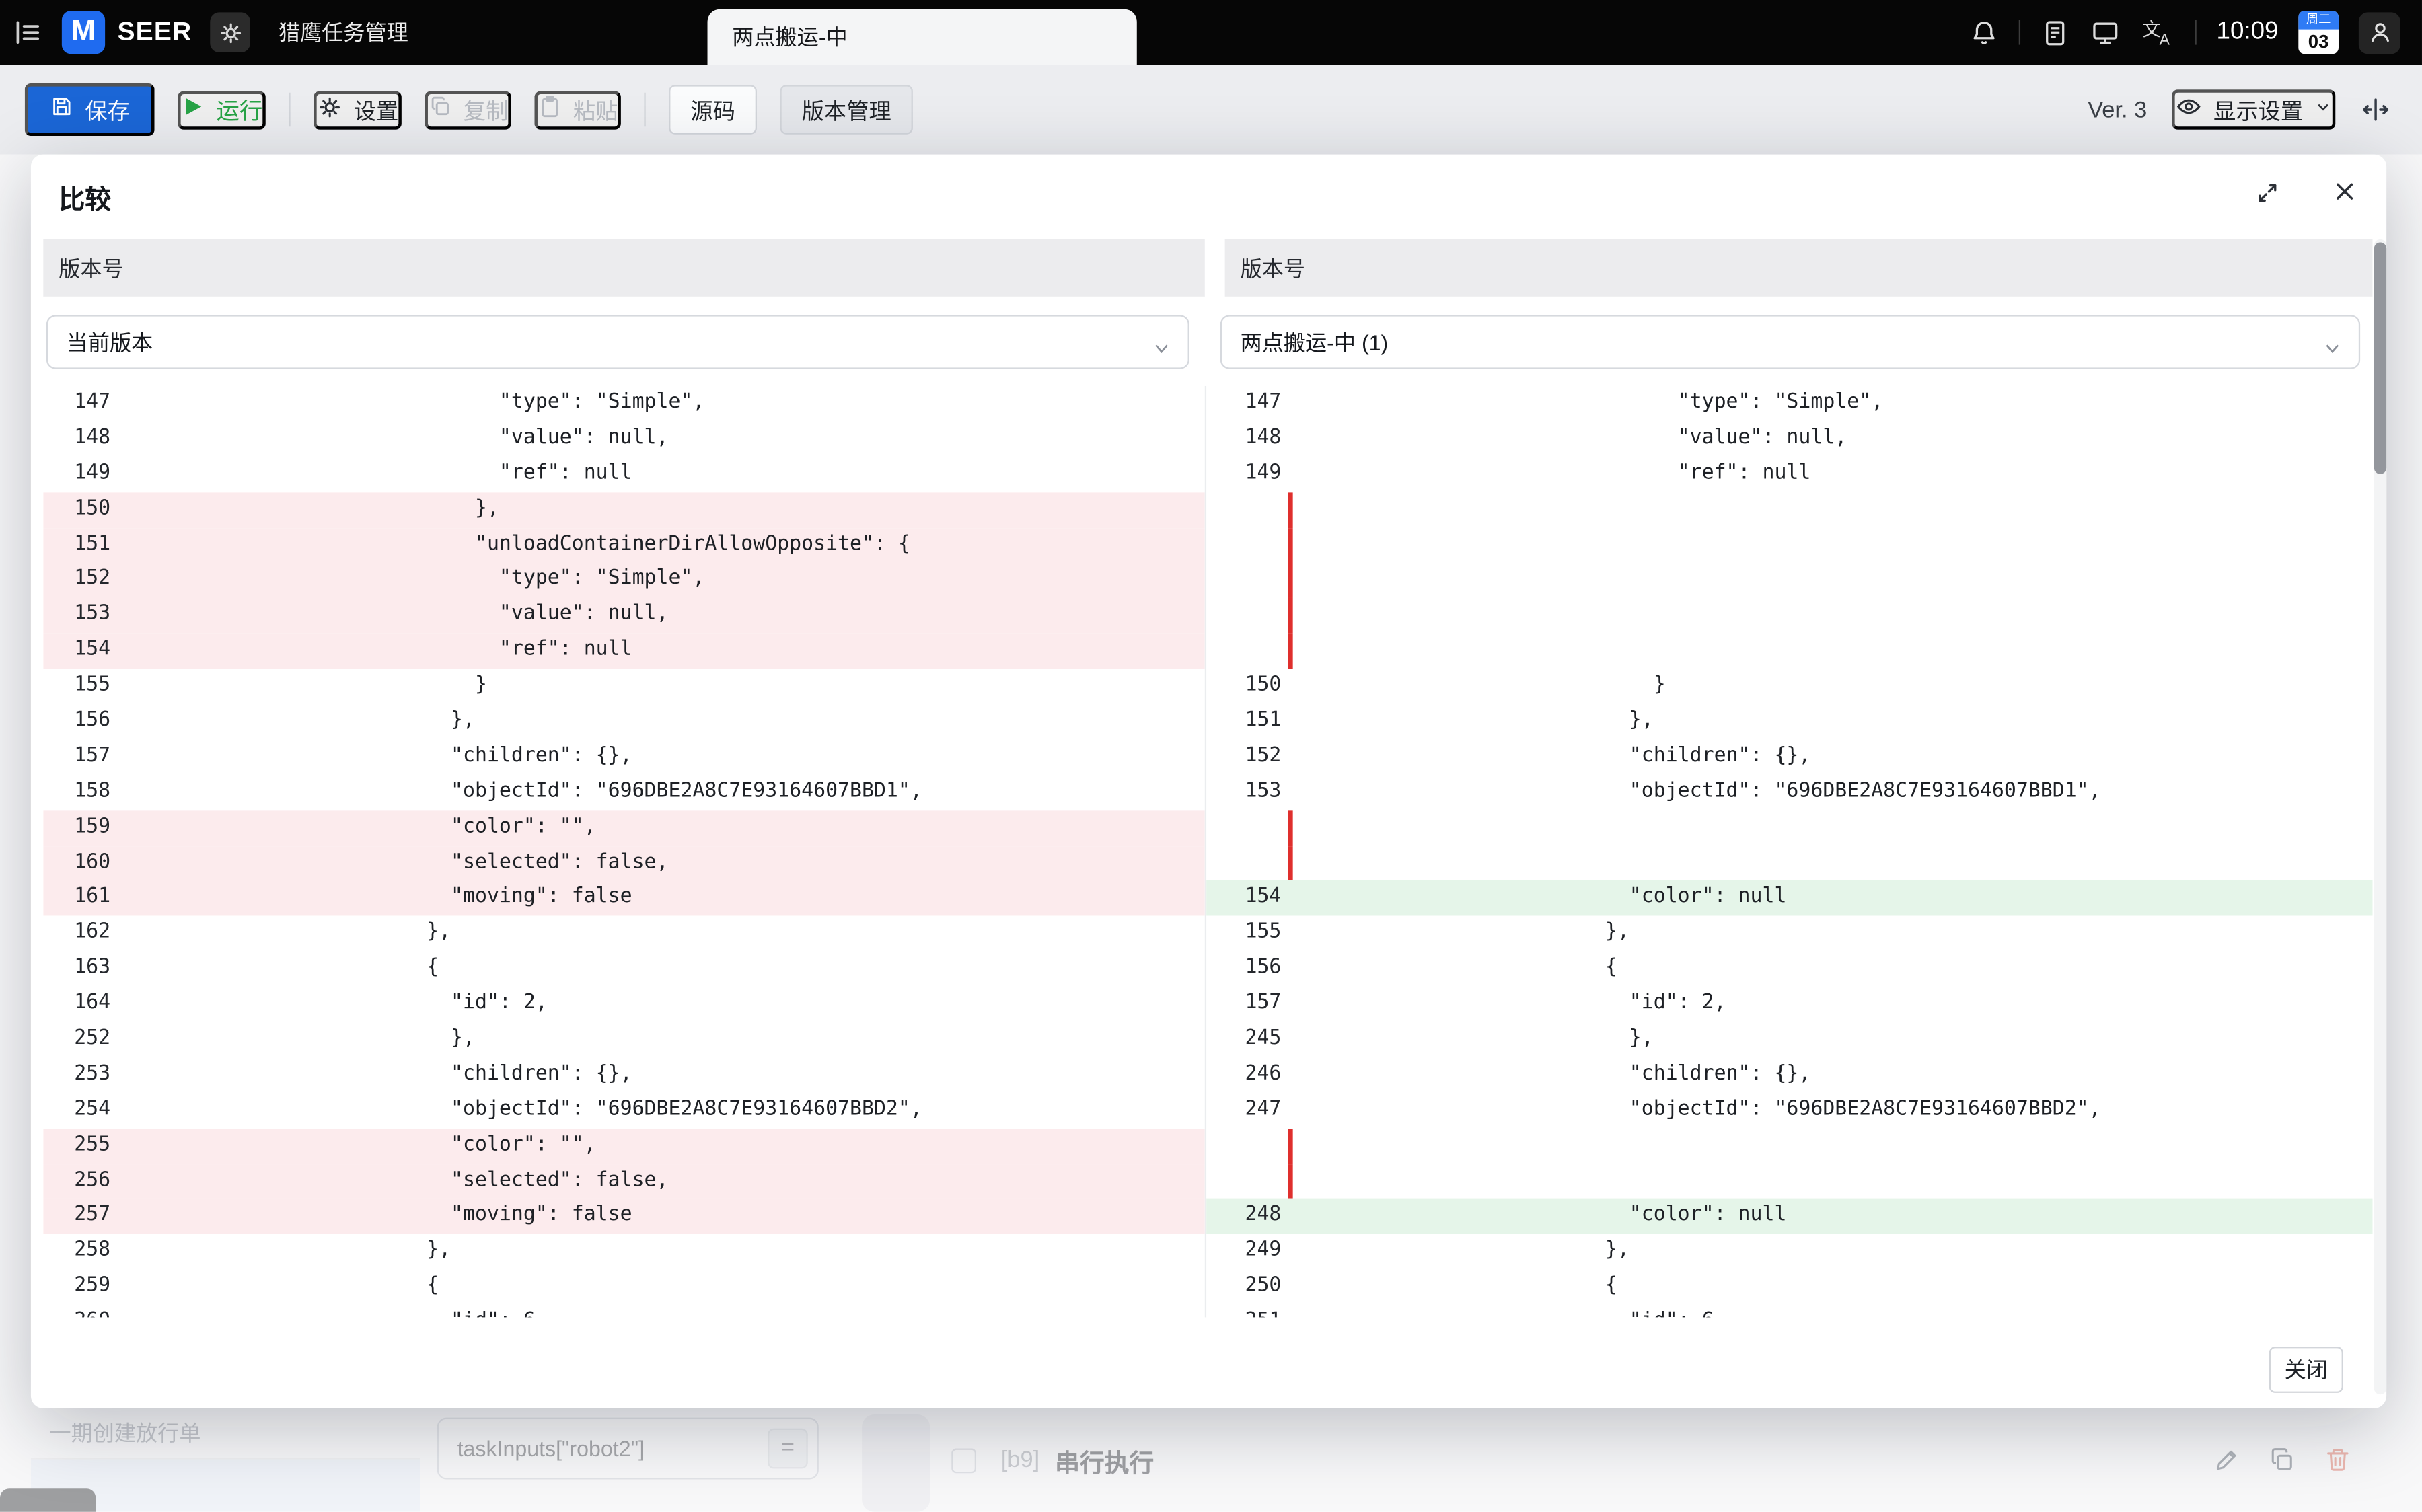 The width and height of the screenshot is (2422, 1512). What do you see at coordinates (624, 1217) in the screenshot?
I see `diff-row: 257 "moving": false` at bounding box center [624, 1217].